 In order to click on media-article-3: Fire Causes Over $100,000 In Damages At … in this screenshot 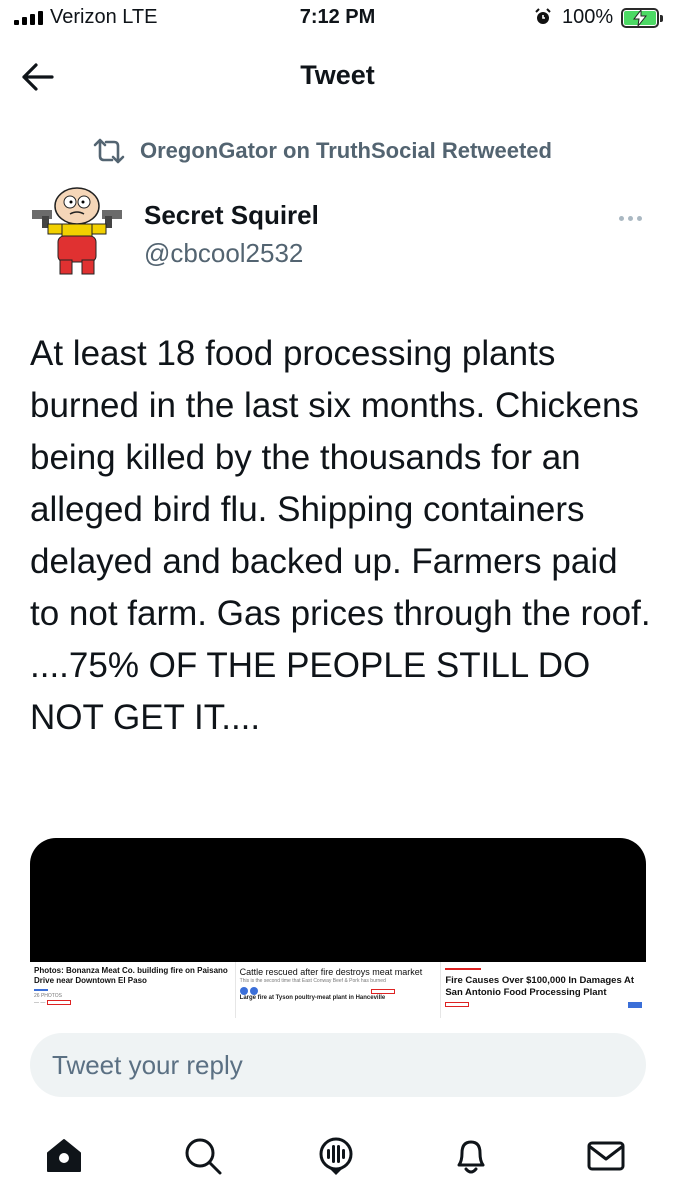, I will do `click(543, 990)`.